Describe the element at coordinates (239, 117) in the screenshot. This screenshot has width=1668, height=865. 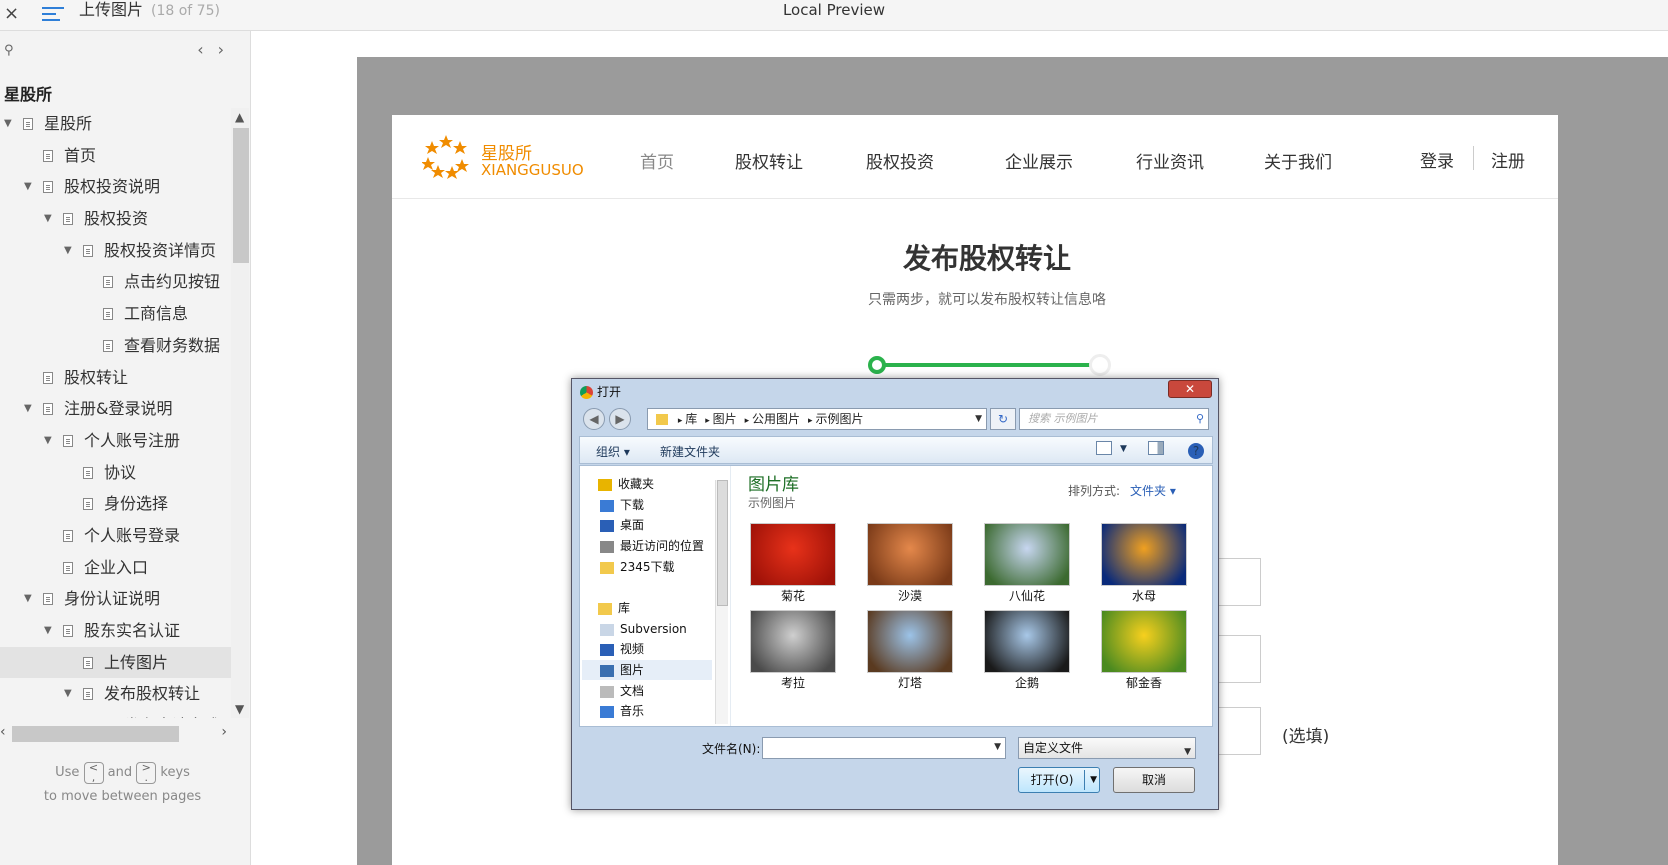
I see `scroll-up-icon: ▲` at that location.